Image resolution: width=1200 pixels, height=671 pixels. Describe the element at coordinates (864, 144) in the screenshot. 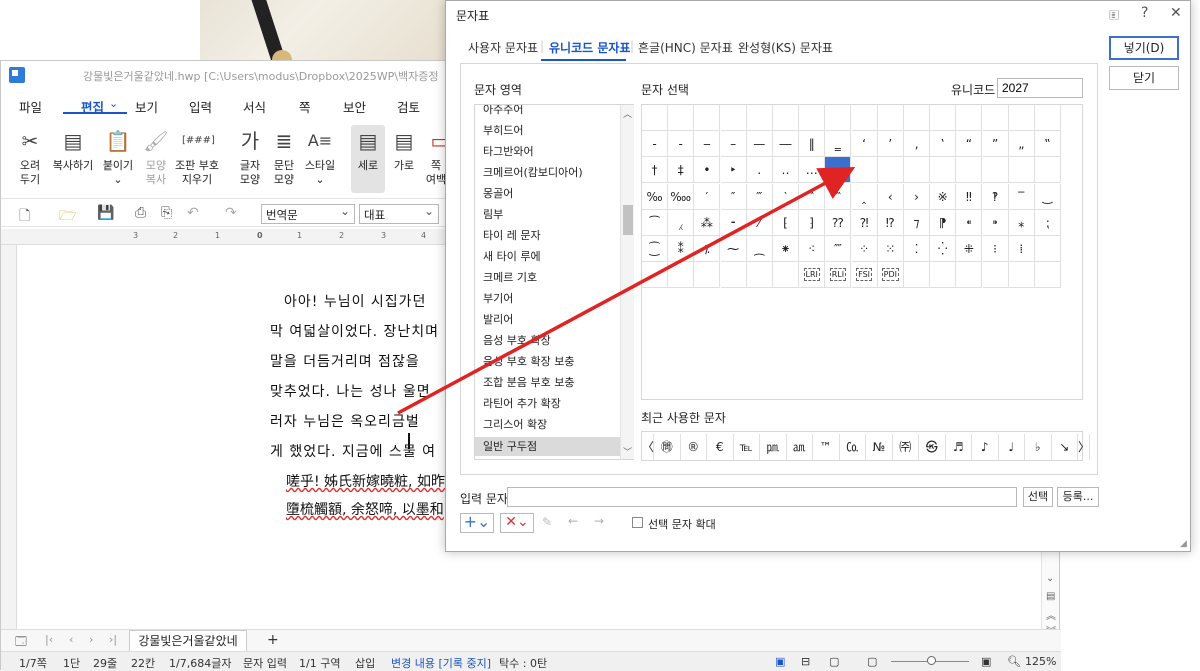

I see `char-cell: ‘` at that location.